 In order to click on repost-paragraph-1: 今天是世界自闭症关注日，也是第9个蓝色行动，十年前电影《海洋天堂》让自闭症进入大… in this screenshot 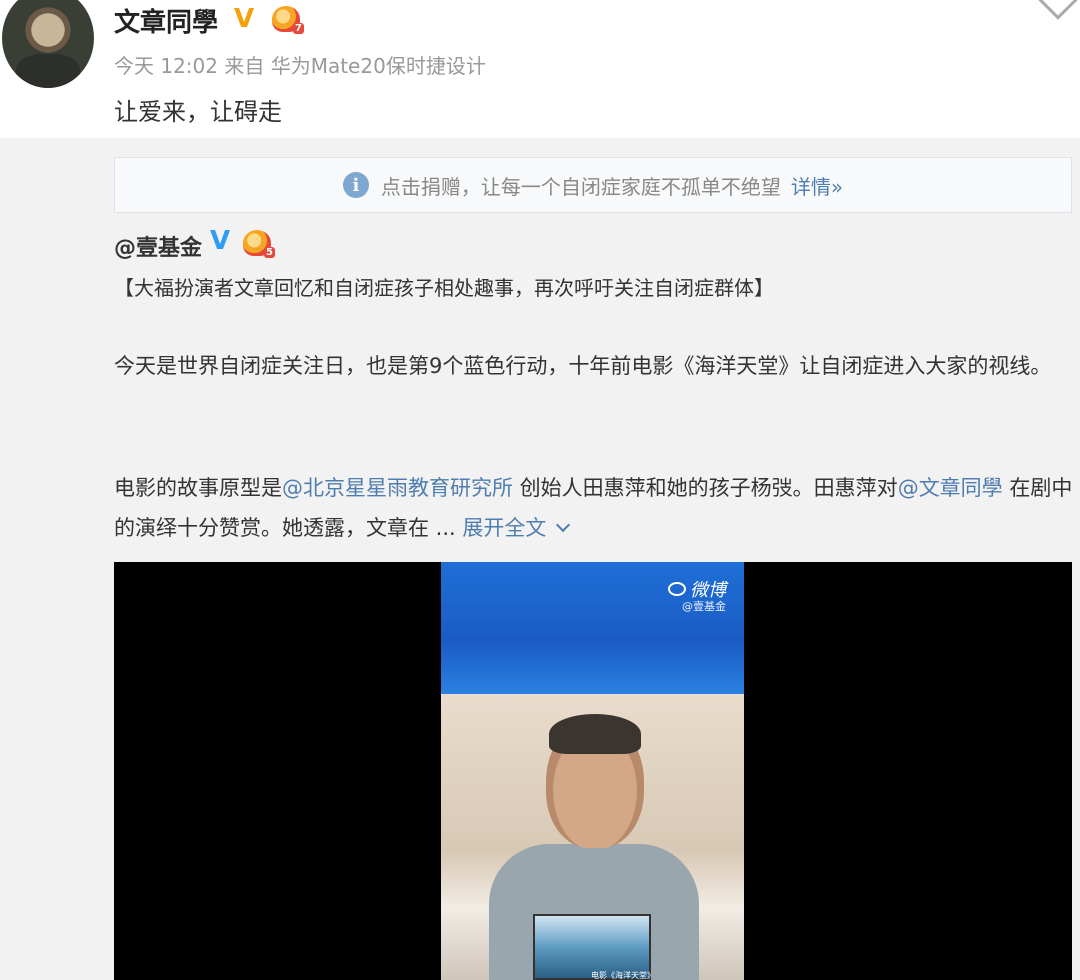, I will do `click(583, 366)`.